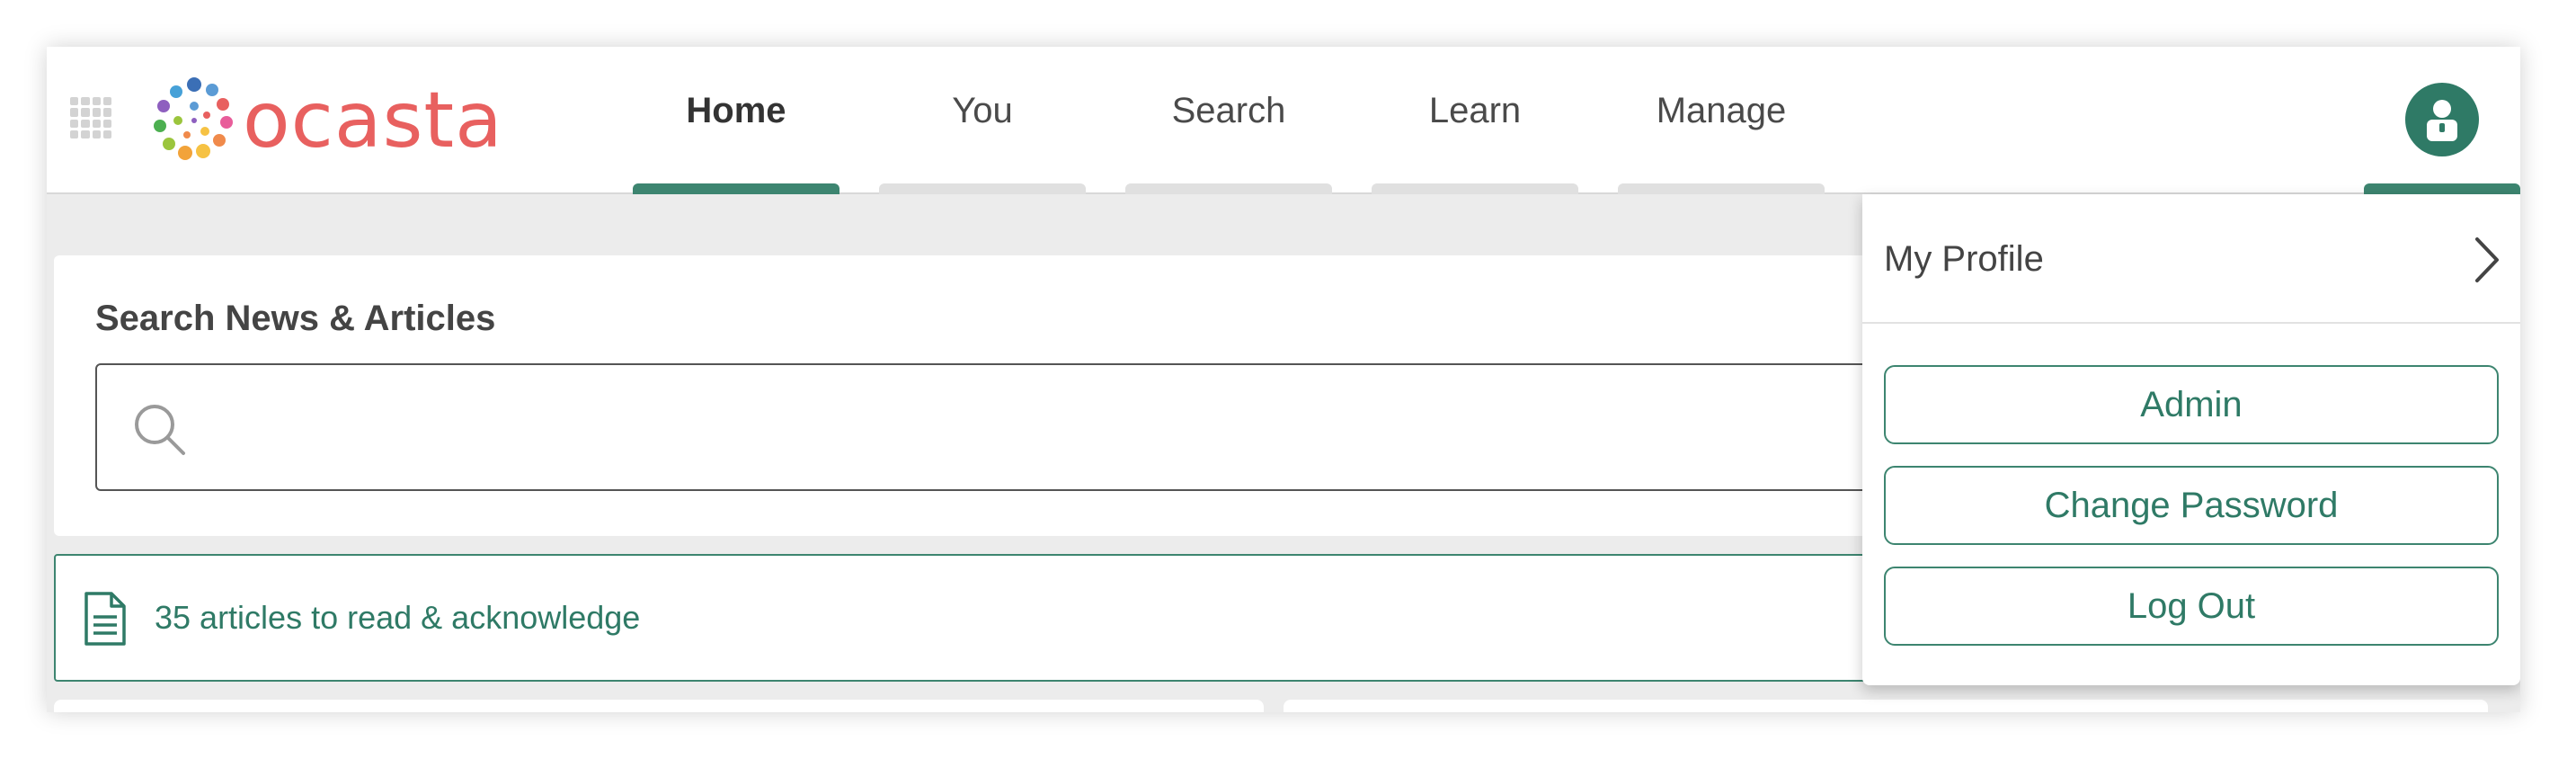  I want to click on log-out-button: Log Out, so click(2191, 606).